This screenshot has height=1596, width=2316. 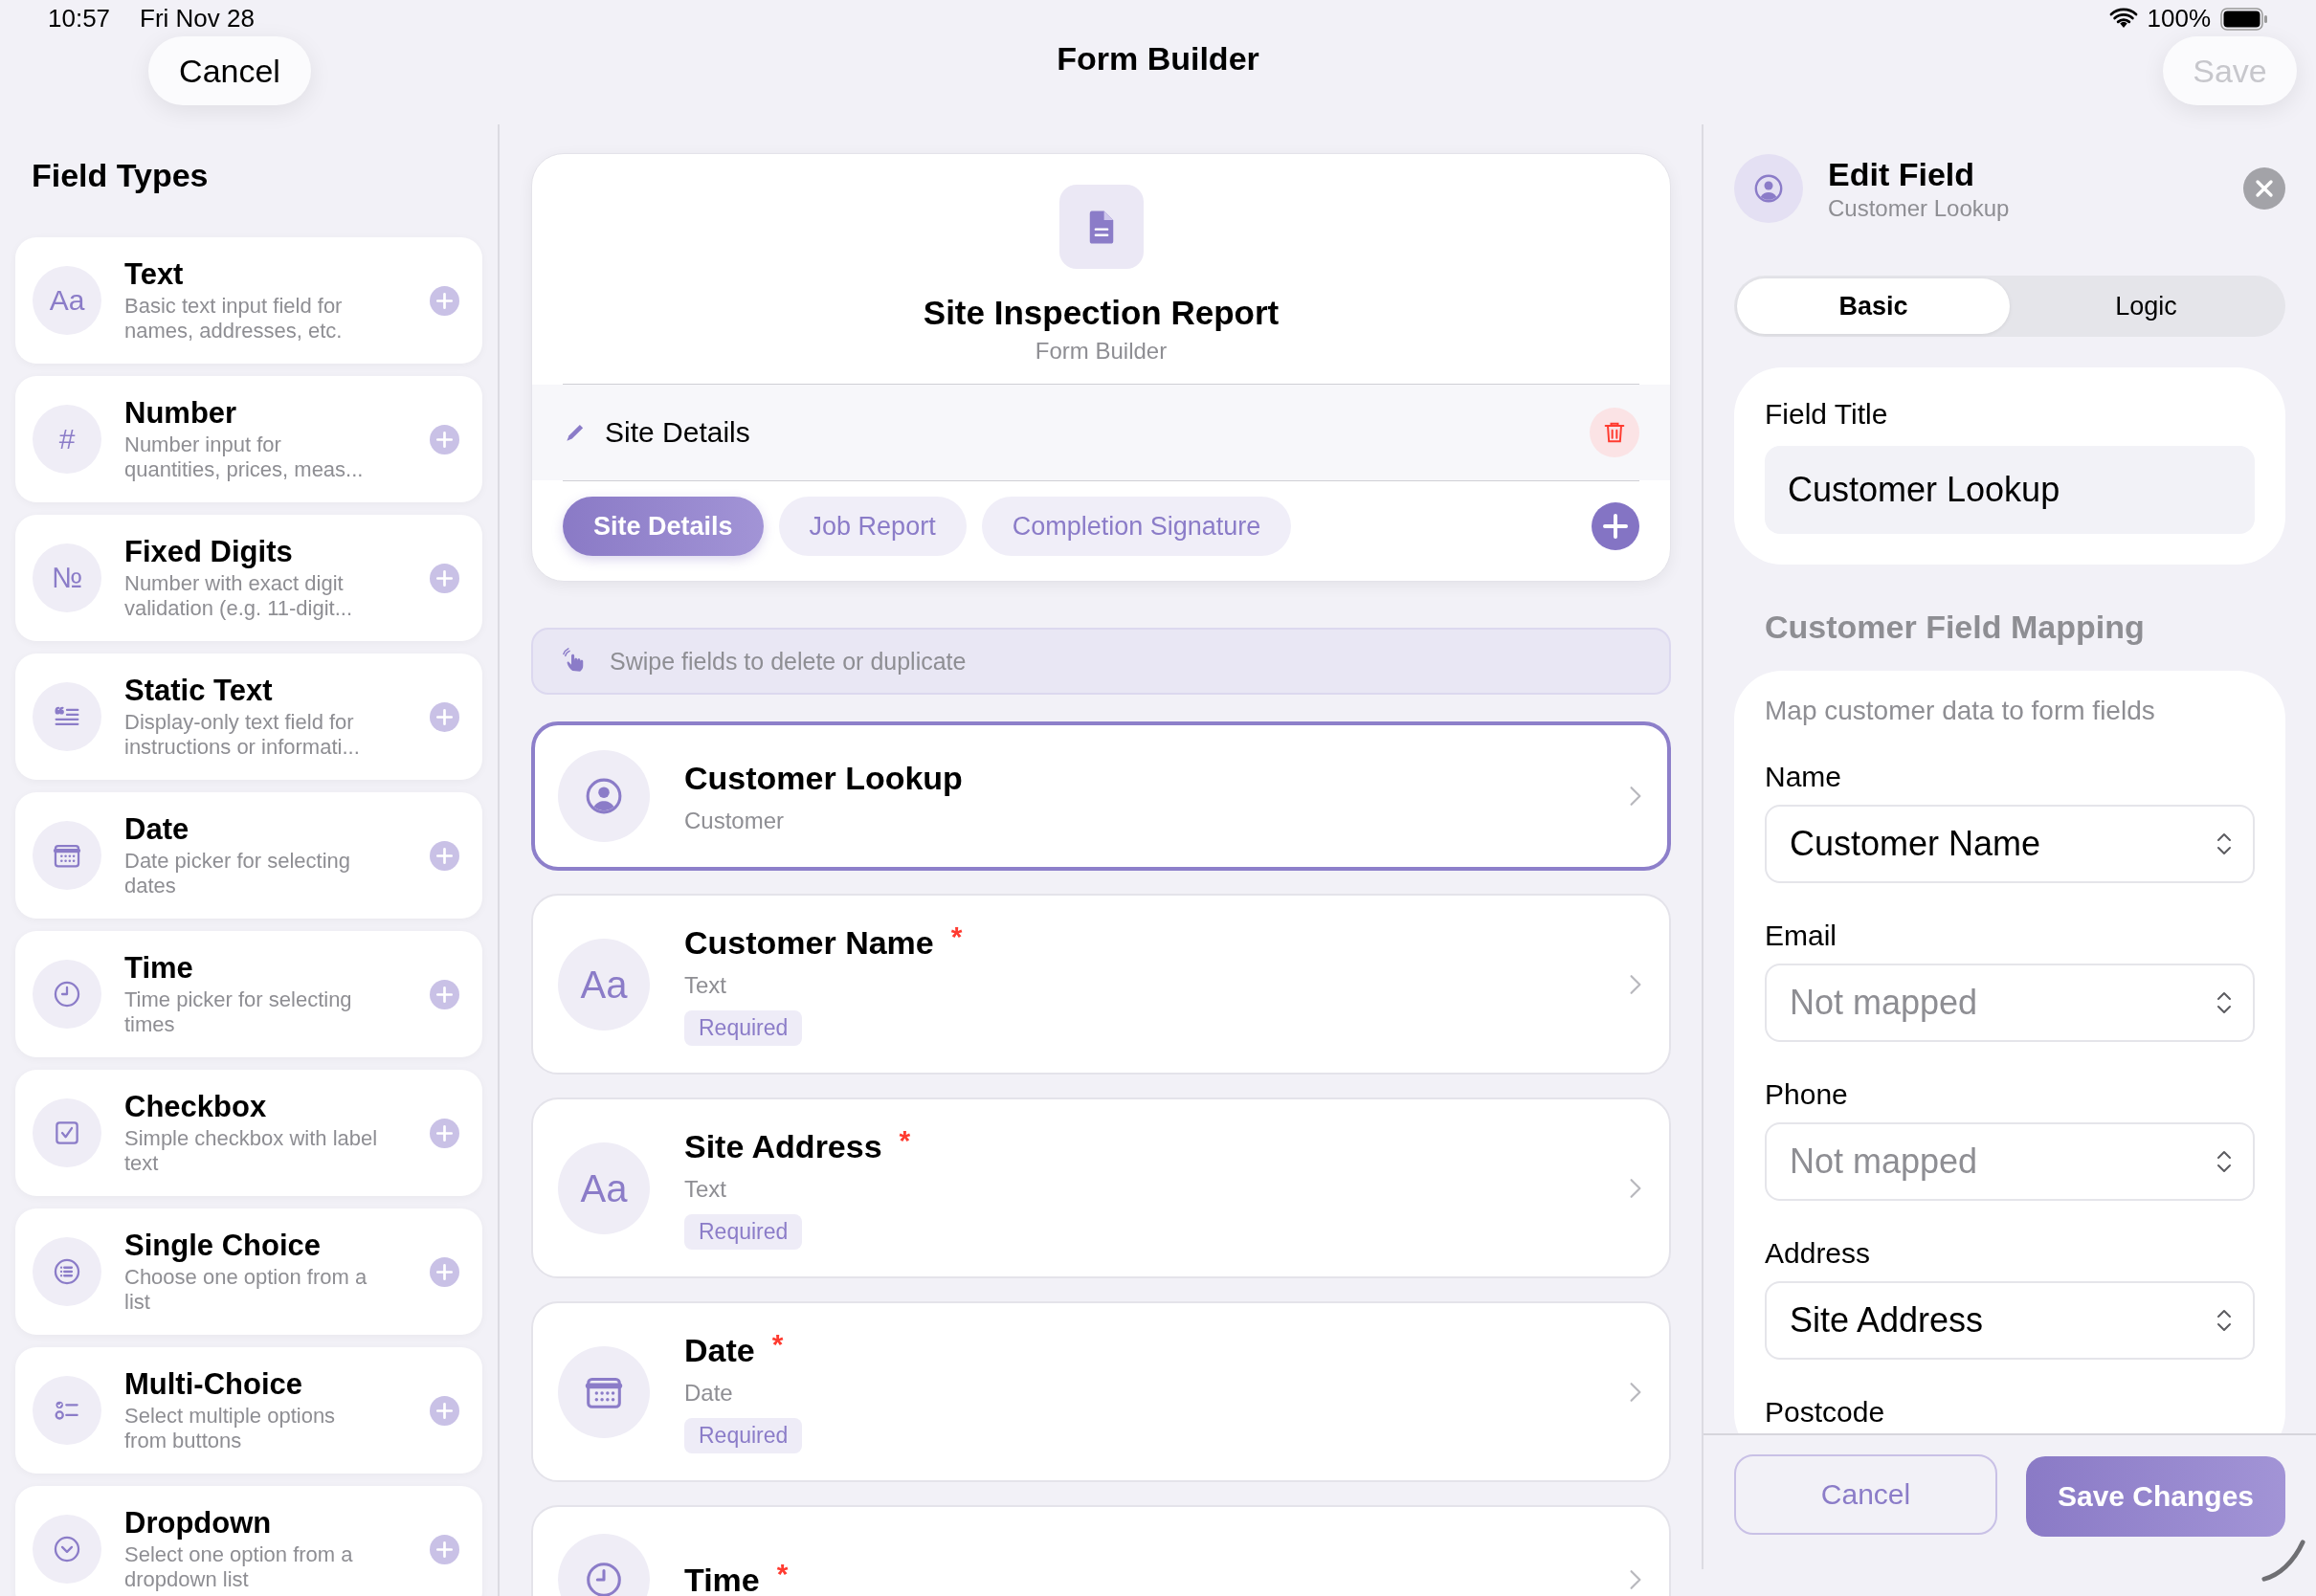 What do you see at coordinates (708, 1394) in the screenshot?
I see `field-type-label: Date` at bounding box center [708, 1394].